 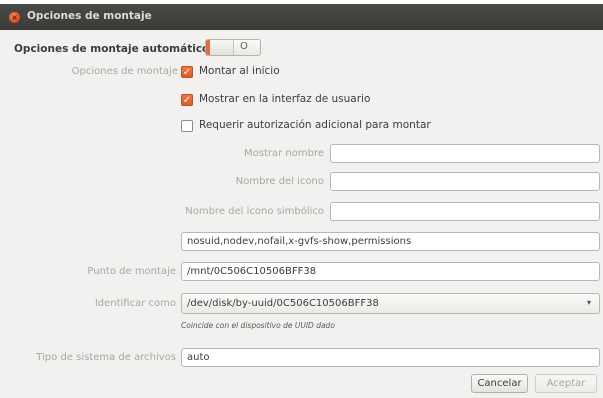 I want to click on toggle-off-label: O, so click(x=244, y=46).